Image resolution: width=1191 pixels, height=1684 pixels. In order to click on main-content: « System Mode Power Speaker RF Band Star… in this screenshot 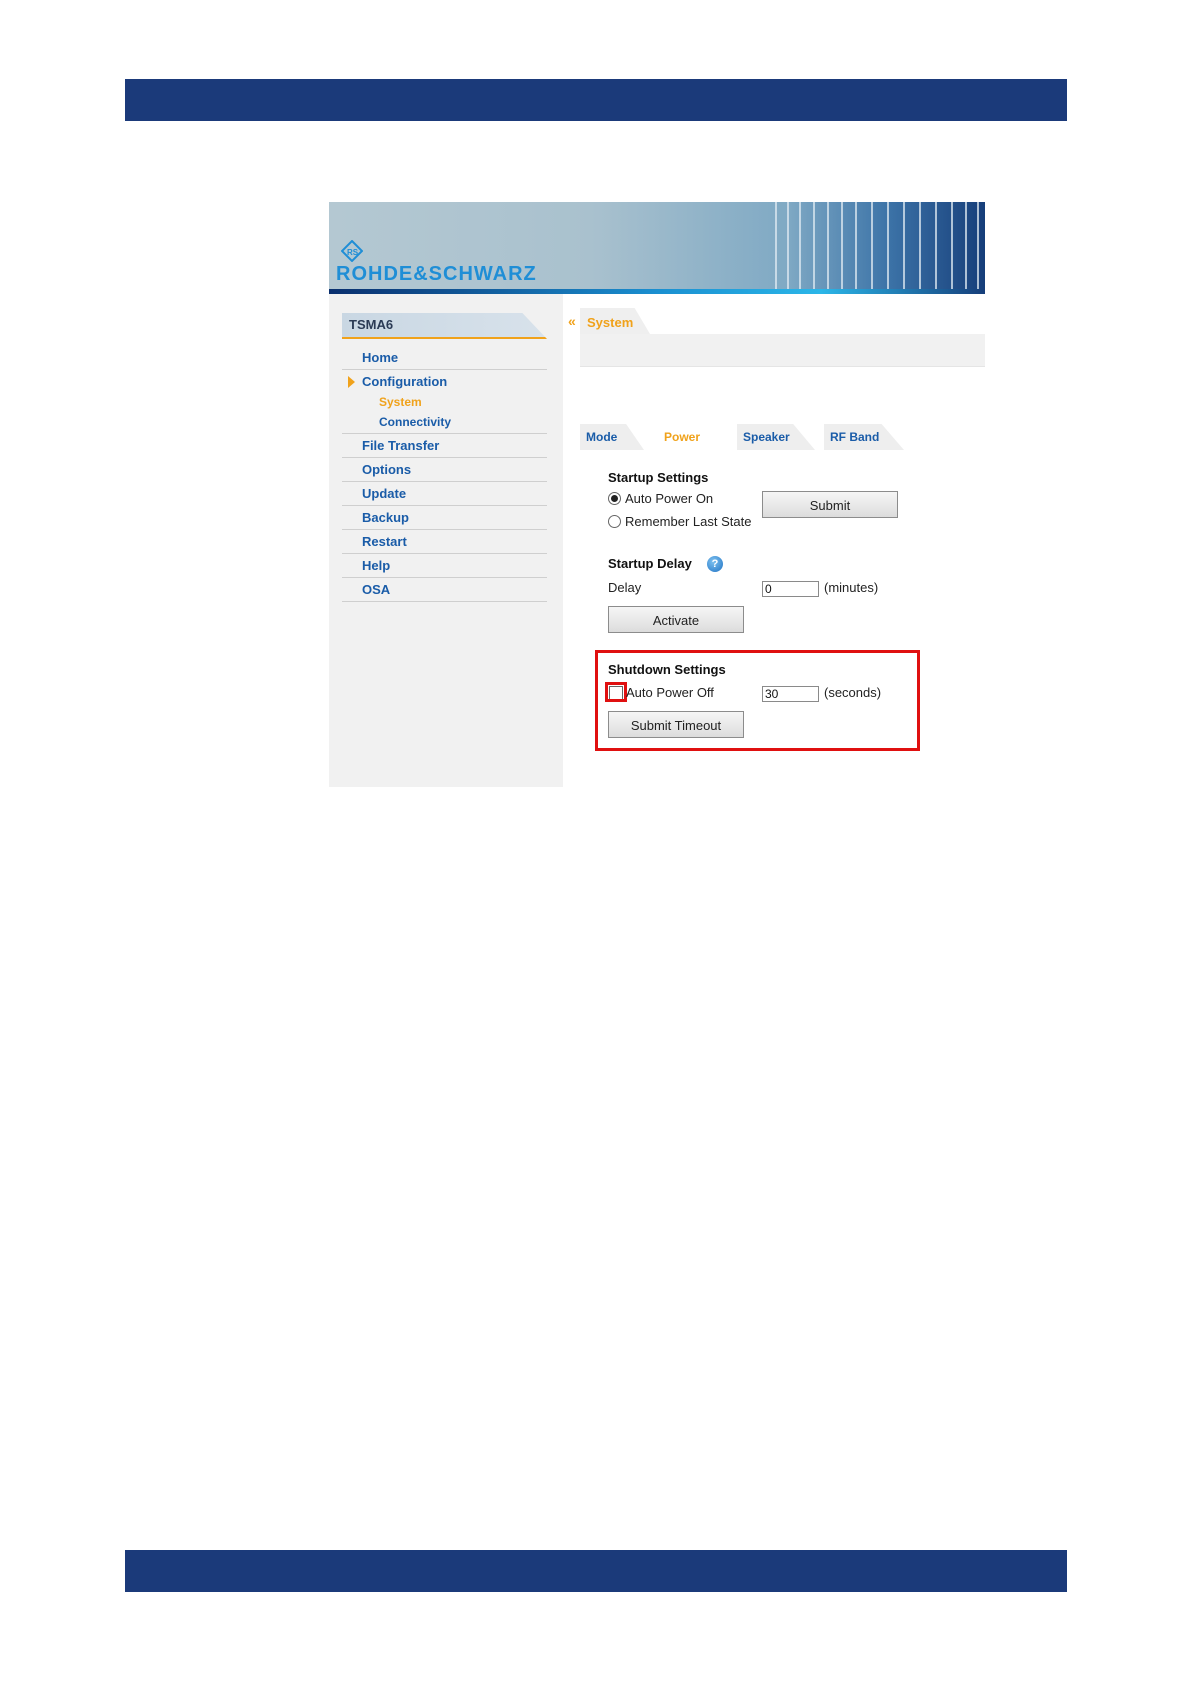, I will do `click(774, 540)`.